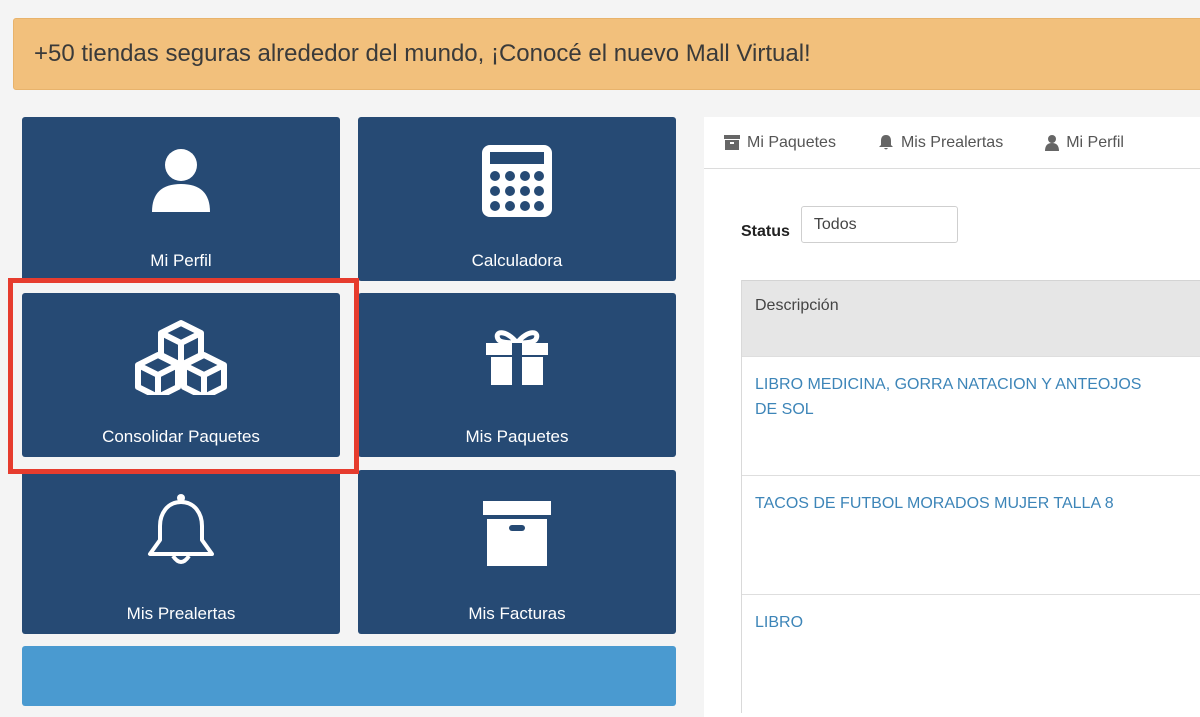 The image size is (1200, 717). I want to click on tab-mi-paquetes: Mi Paquetes, so click(780, 143).